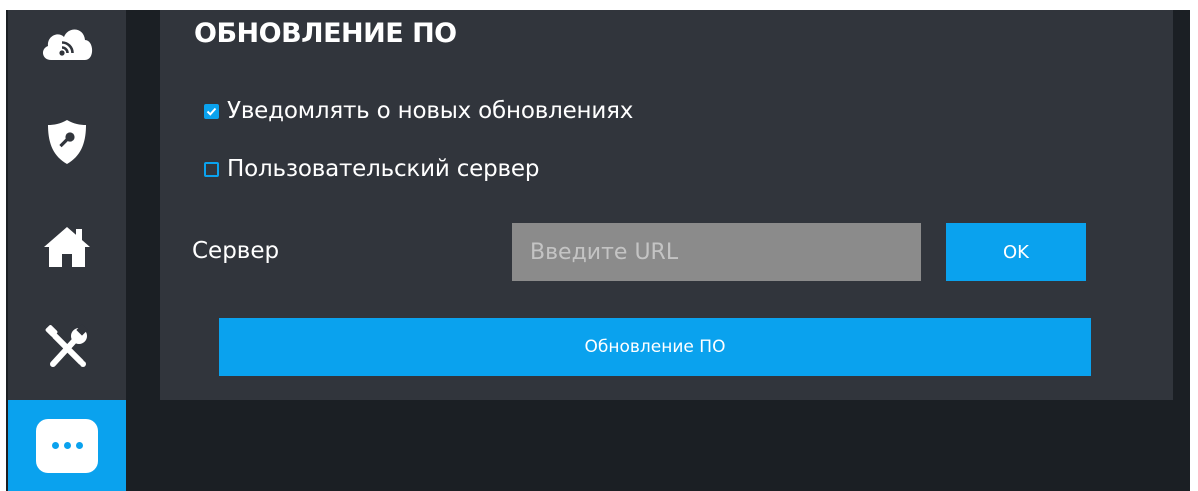 This screenshot has height=491, width=1198. What do you see at coordinates (716, 252) in the screenshot?
I see `server-url-input` at bounding box center [716, 252].